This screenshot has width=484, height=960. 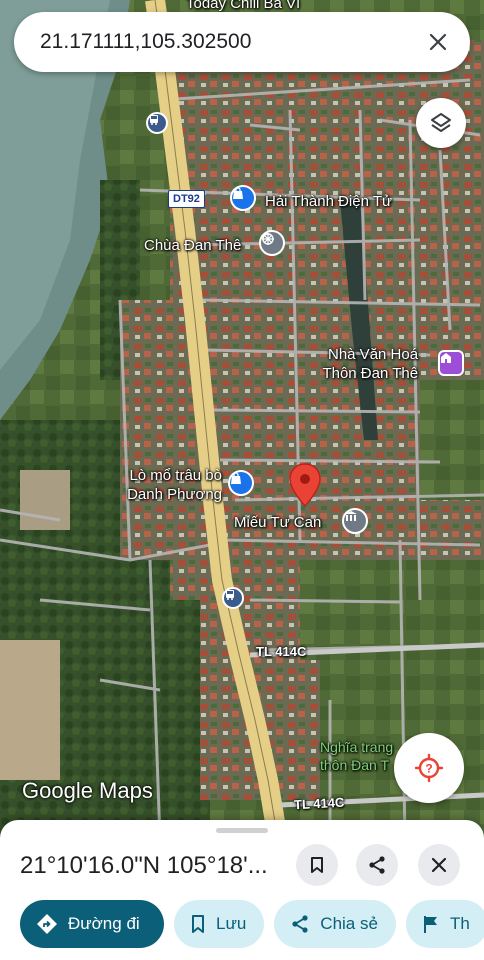 What do you see at coordinates (357, 747) in the screenshot?
I see `poi-label-line: Nghĩa trang` at bounding box center [357, 747].